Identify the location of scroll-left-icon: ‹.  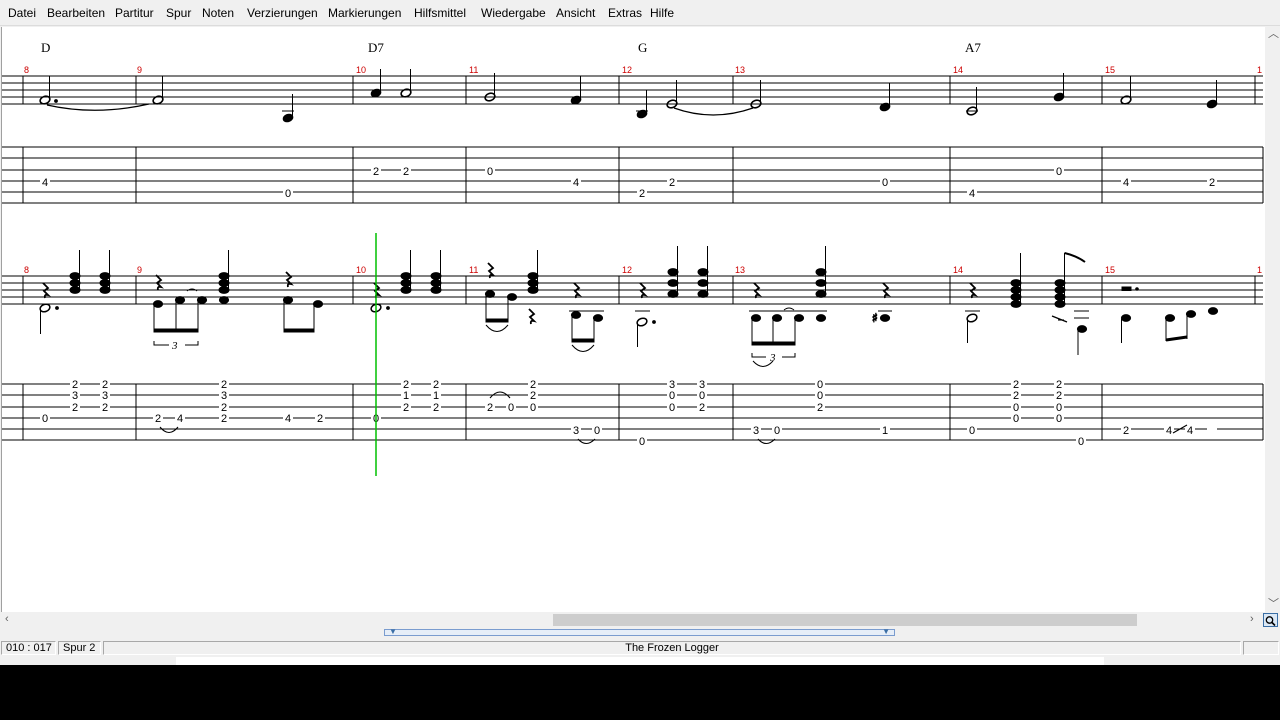
(7, 619).